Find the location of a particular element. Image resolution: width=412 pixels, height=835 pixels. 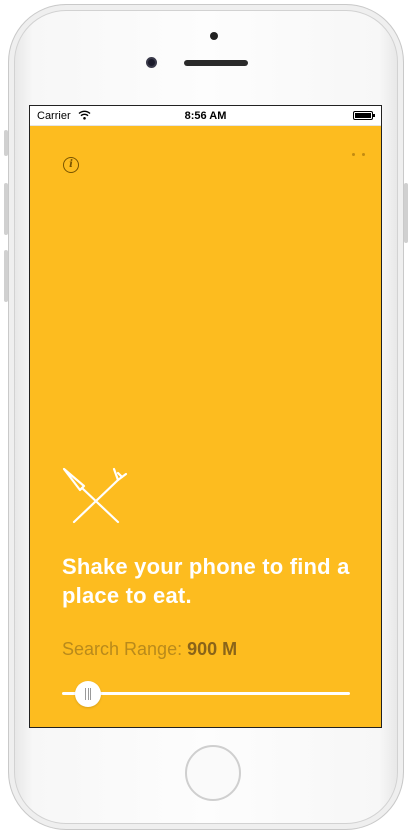

search-range-slider is located at coordinates (206, 694).